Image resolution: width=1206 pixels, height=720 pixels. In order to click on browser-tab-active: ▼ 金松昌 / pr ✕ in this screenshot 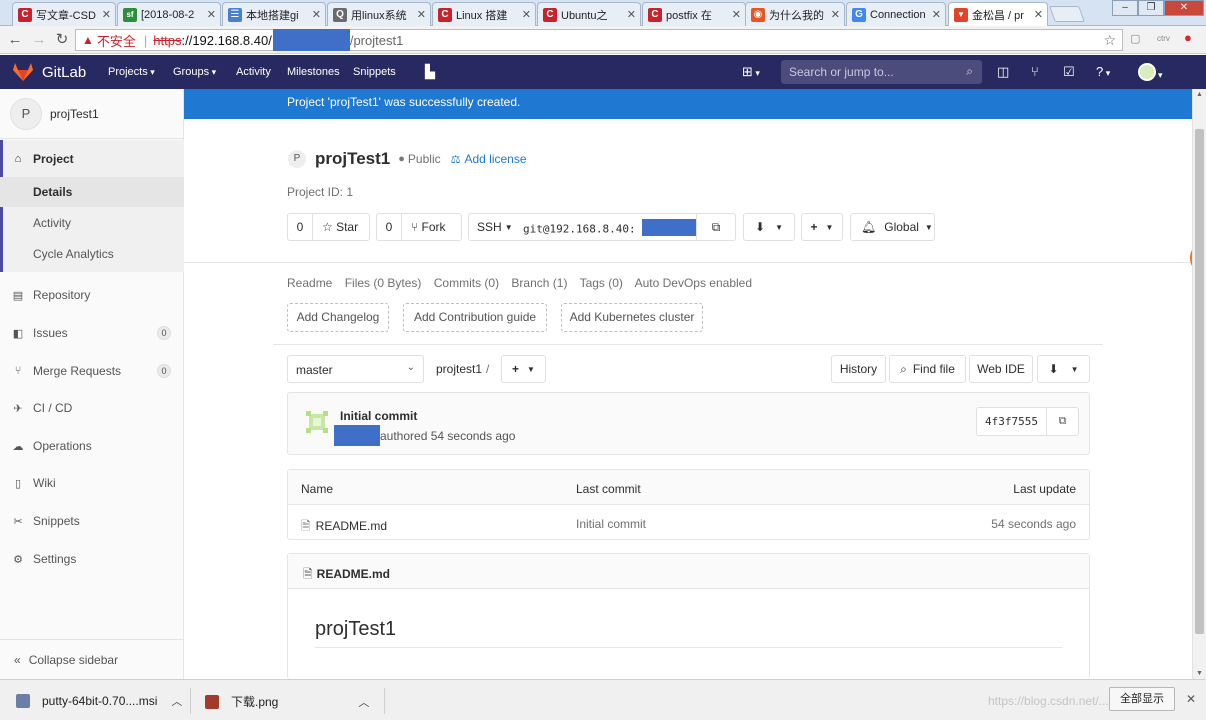, I will do `click(998, 14)`.